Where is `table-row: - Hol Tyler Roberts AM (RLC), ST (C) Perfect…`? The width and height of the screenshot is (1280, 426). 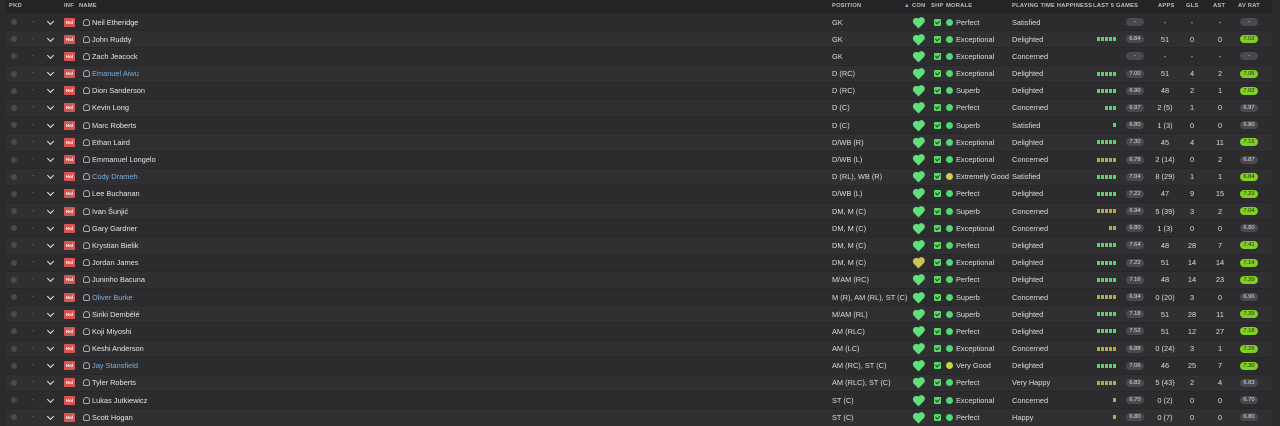
table-row: - Hol Tyler Roberts AM (RLC), ST (C) Perfect… is located at coordinates (639, 382).